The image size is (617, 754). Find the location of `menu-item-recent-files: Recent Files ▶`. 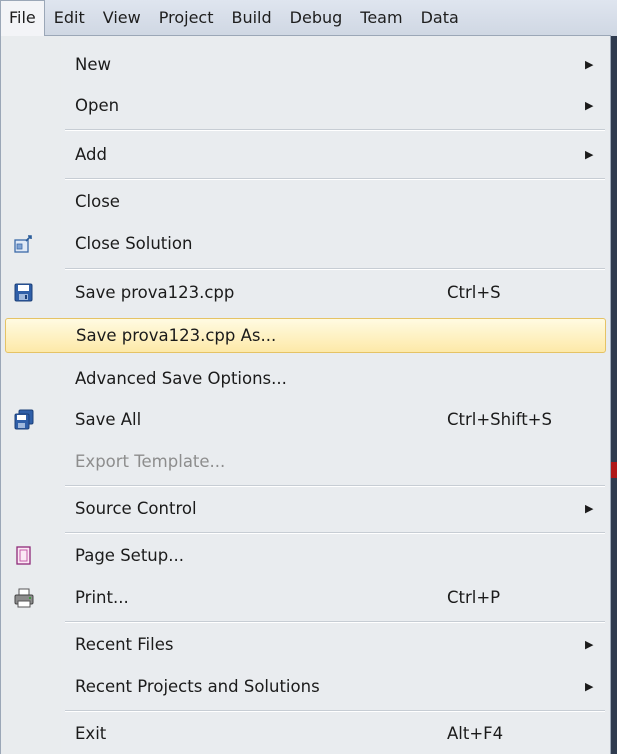

menu-item-recent-files: Recent Files ▶ is located at coordinates (305, 644).